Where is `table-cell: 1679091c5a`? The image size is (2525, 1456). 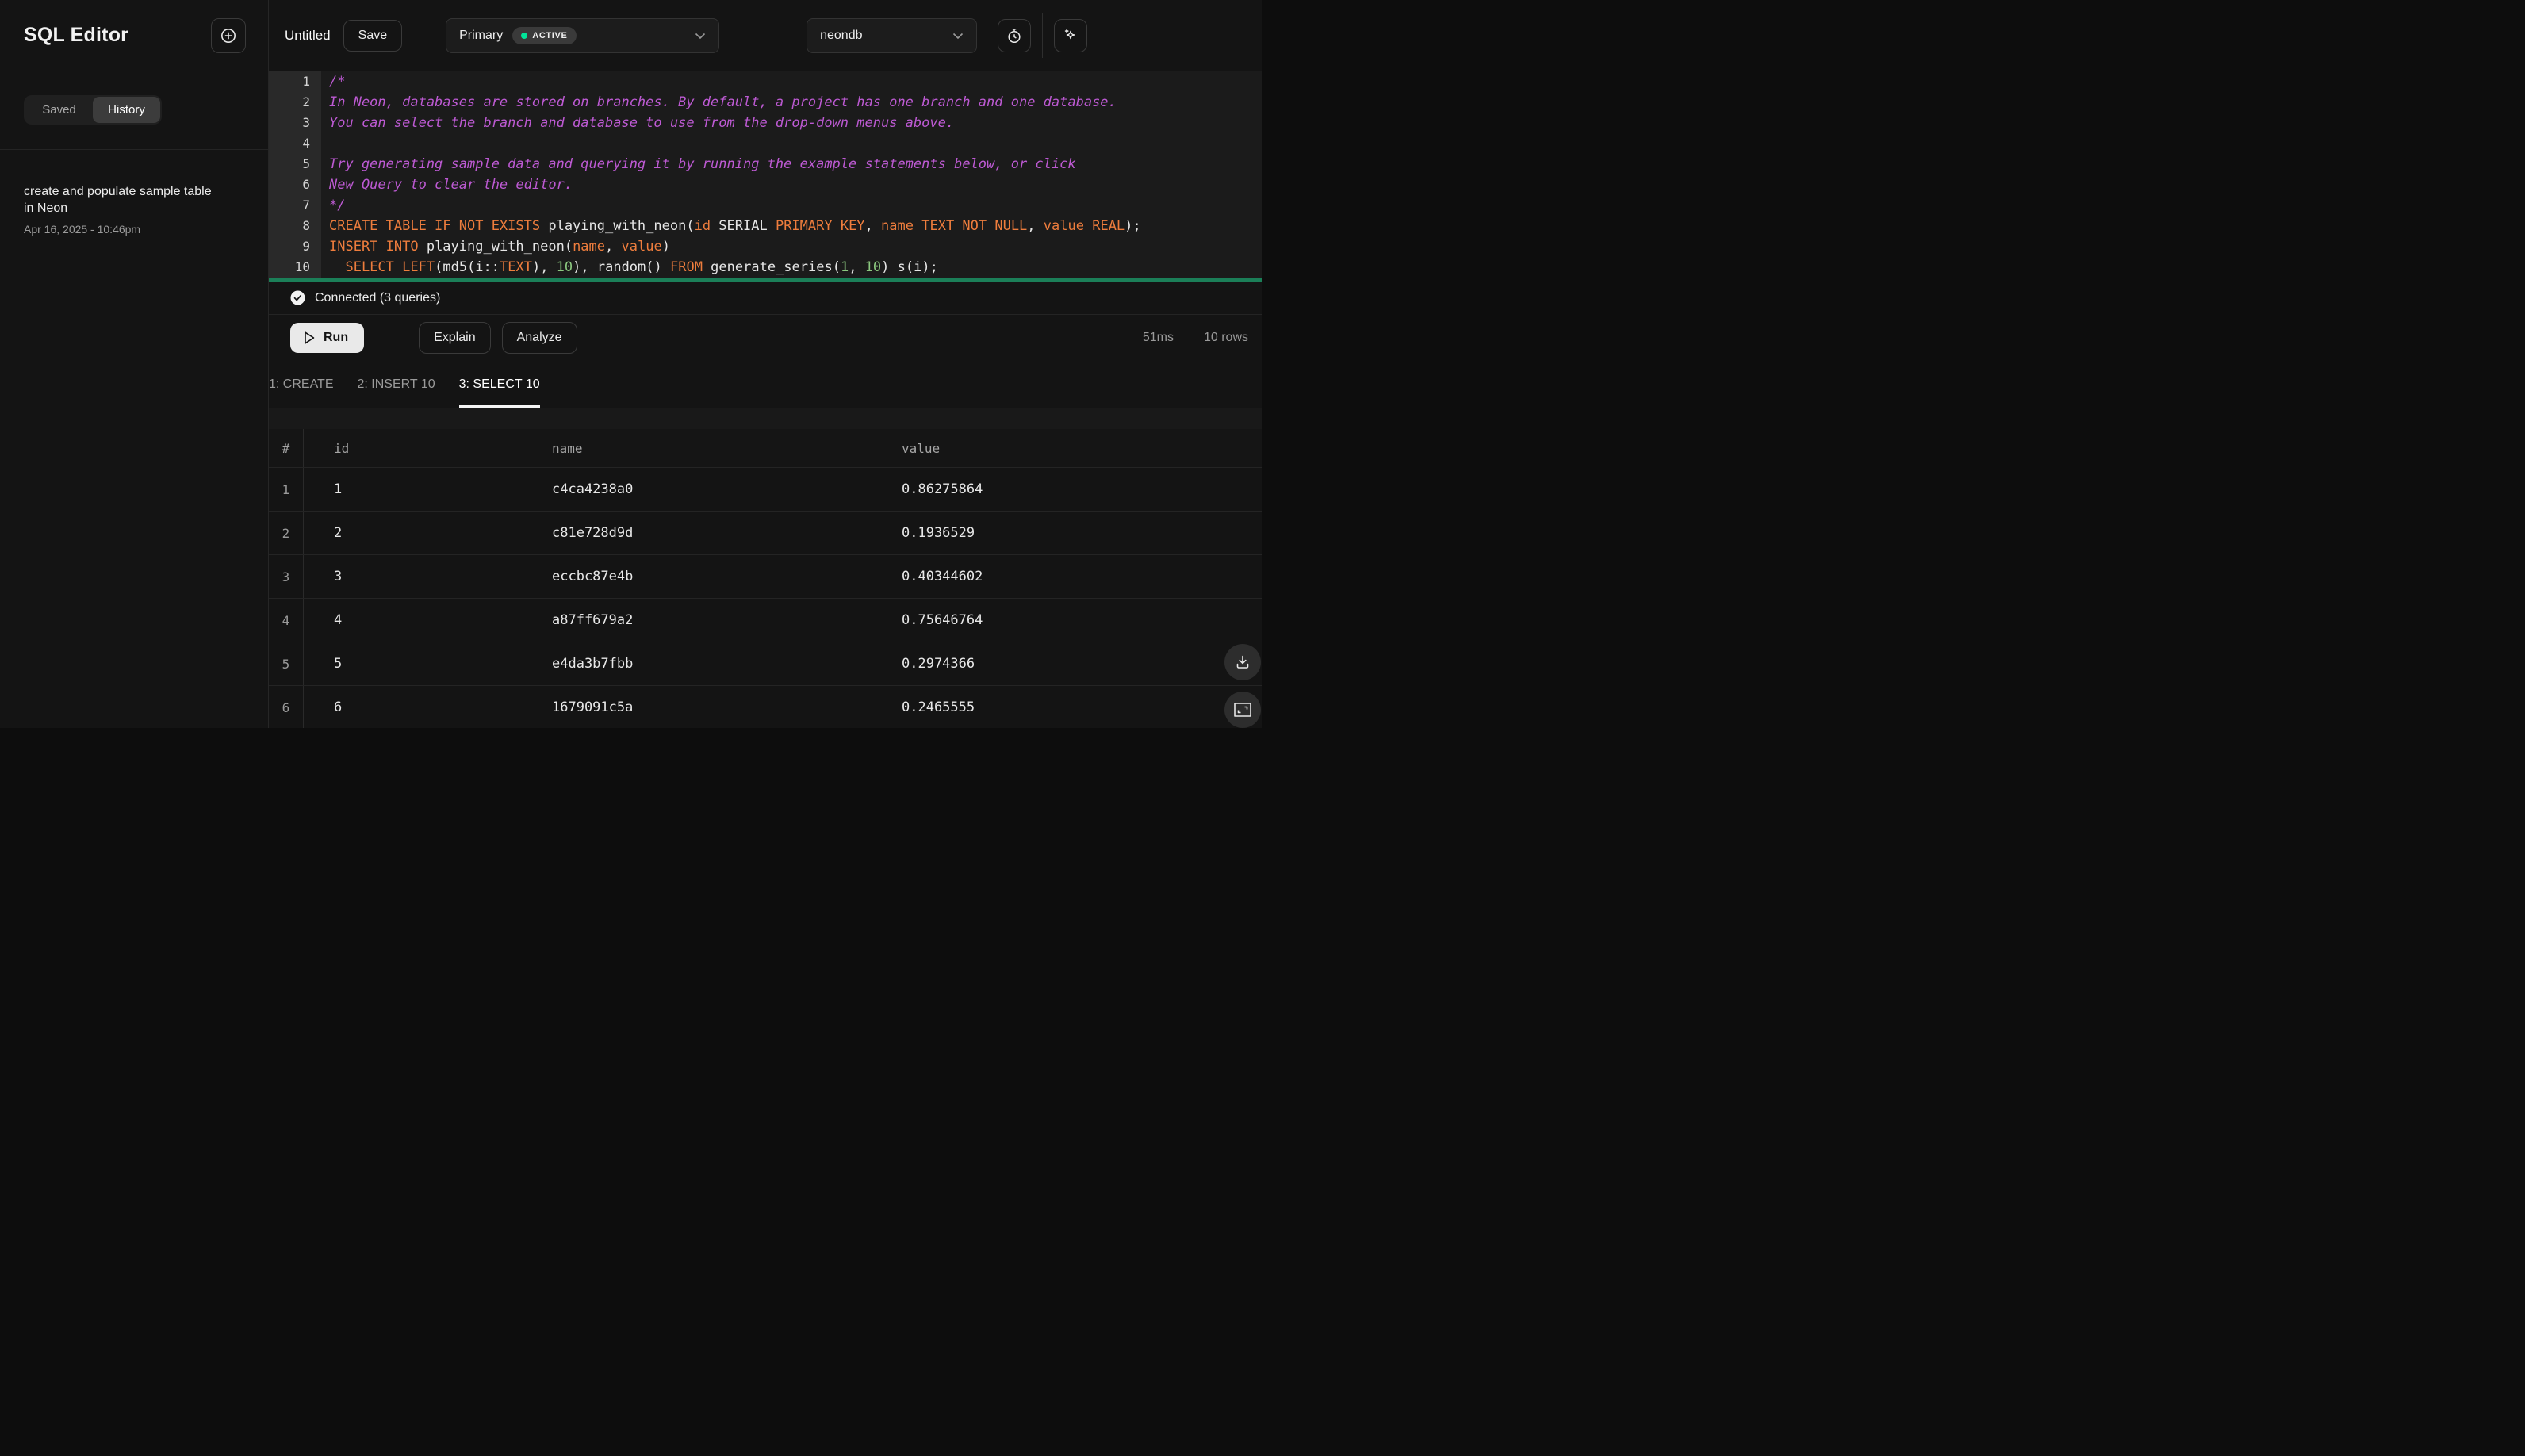
table-cell: 1679091c5a is located at coordinates (593, 707).